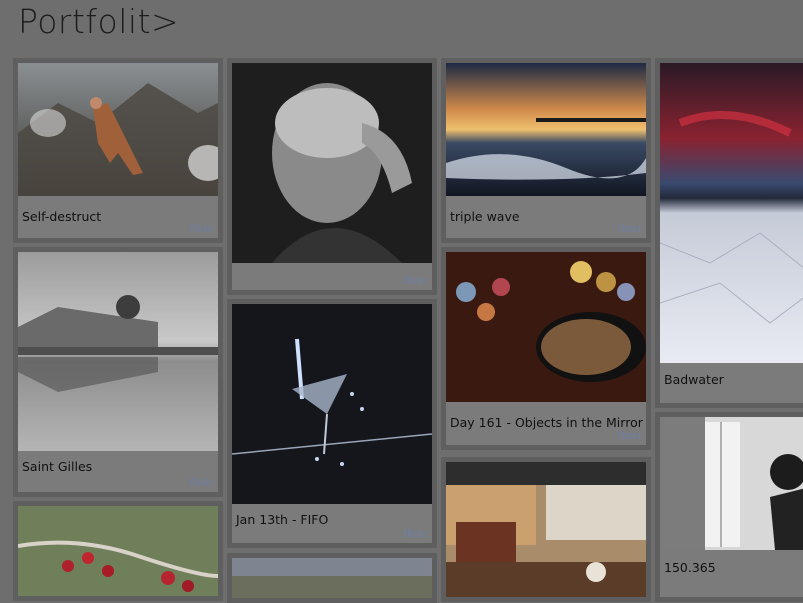  What do you see at coordinates (485, 216) in the screenshot?
I see `photo-caption: triple wave` at bounding box center [485, 216].